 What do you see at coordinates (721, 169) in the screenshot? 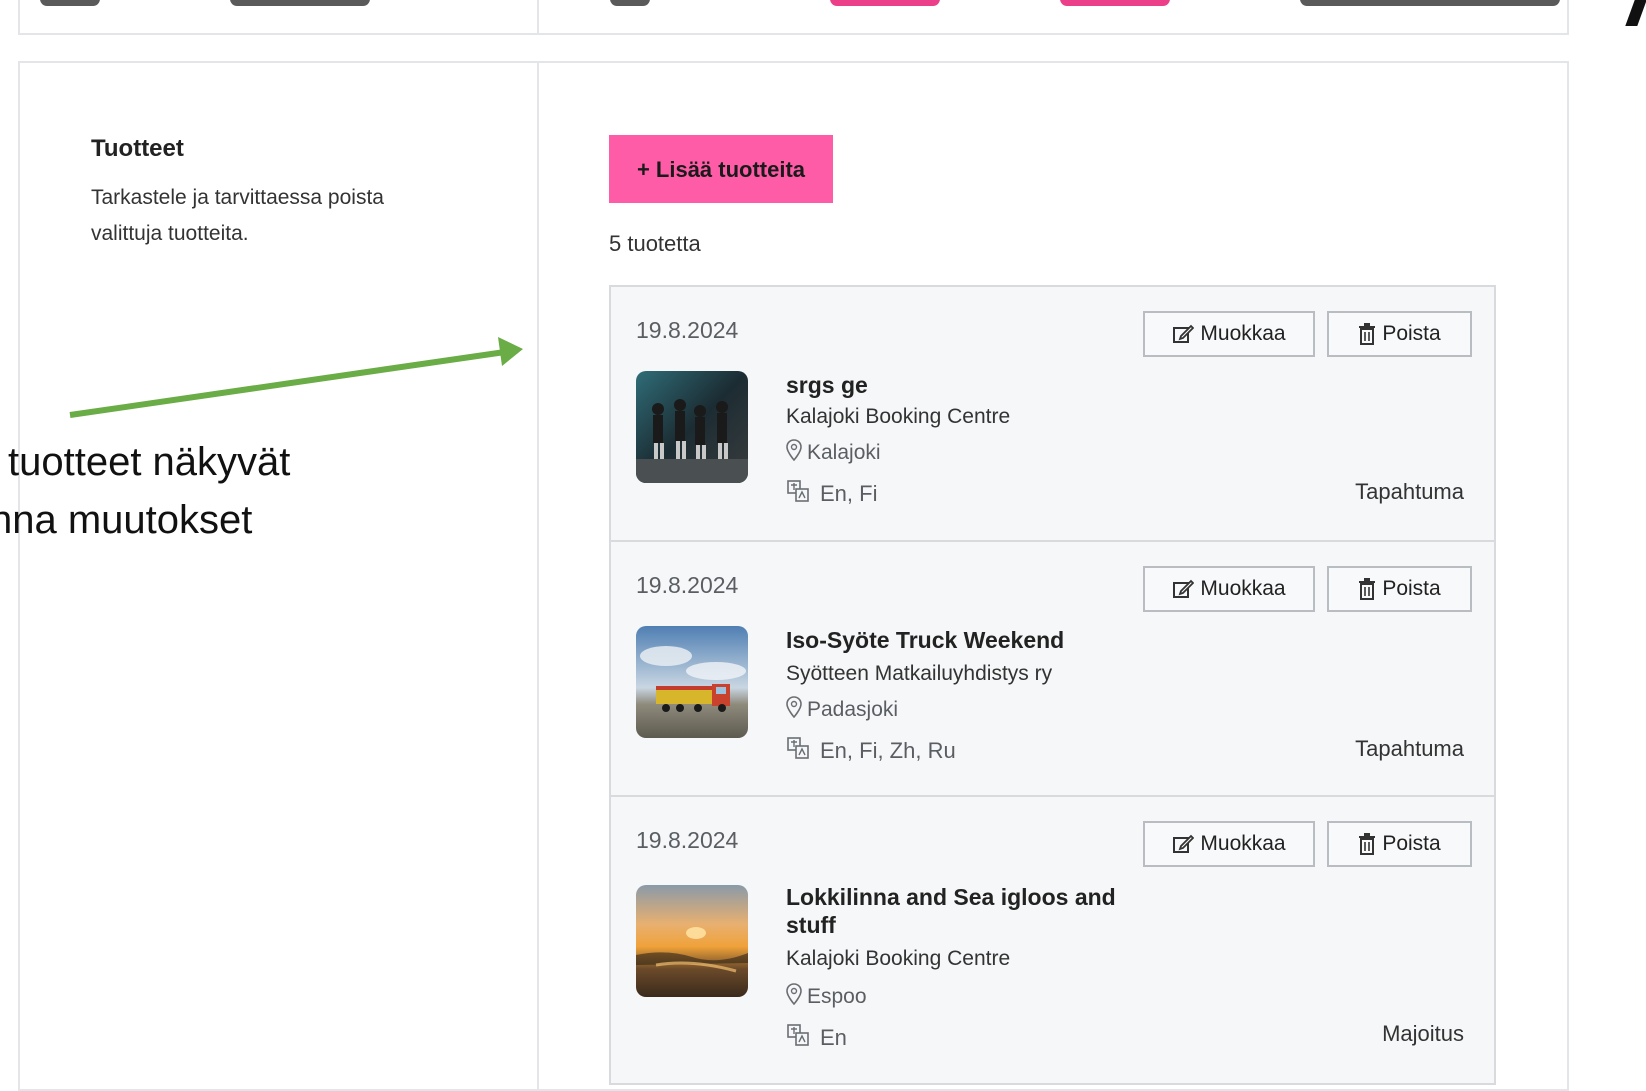
I see `add-products-button: + Lisää tuotteita` at bounding box center [721, 169].